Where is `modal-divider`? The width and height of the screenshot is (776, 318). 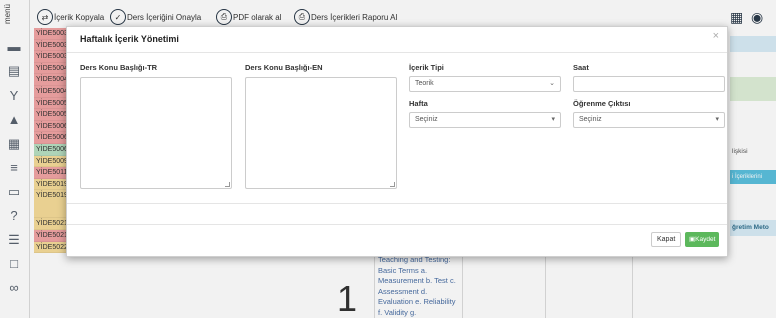
modal-divider is located at coordinates (397, 203).